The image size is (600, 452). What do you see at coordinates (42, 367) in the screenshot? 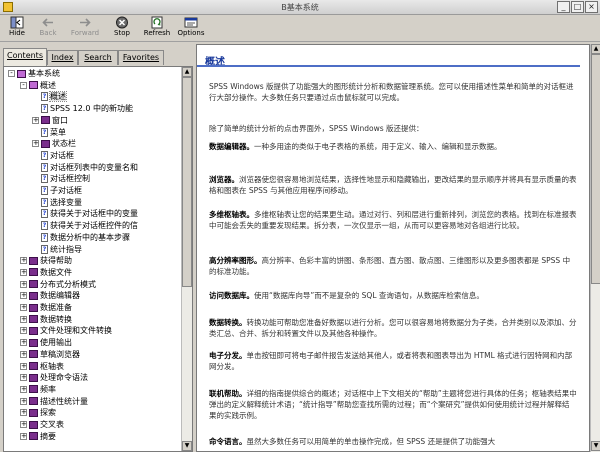
I see `tree-item: + 枢轴表` at bounding box center [42, 367].